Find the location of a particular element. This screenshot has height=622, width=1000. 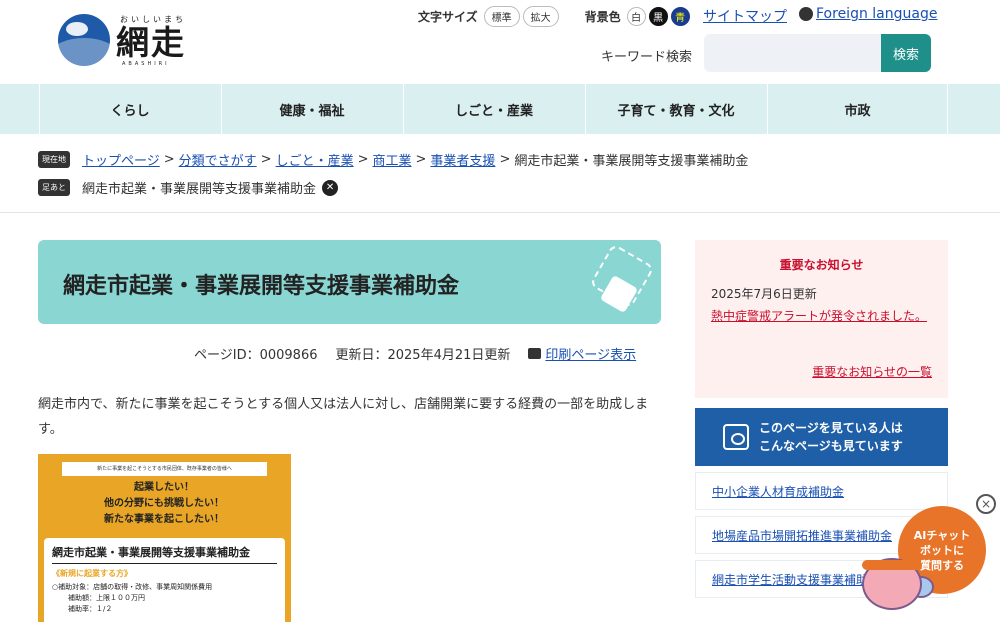

logo-wave-icon is located at coordinates (84, 40).